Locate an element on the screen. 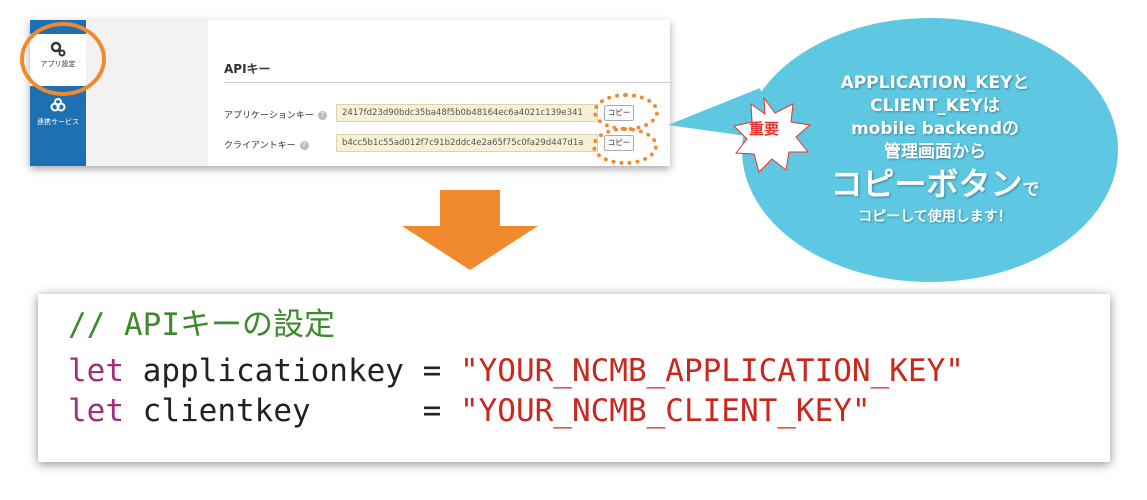 The width and height of the screenshot is (1147, 500). code-string: "YOUR_NCMB_APPLICATION_KEY" is located at coordinates (711, 371).